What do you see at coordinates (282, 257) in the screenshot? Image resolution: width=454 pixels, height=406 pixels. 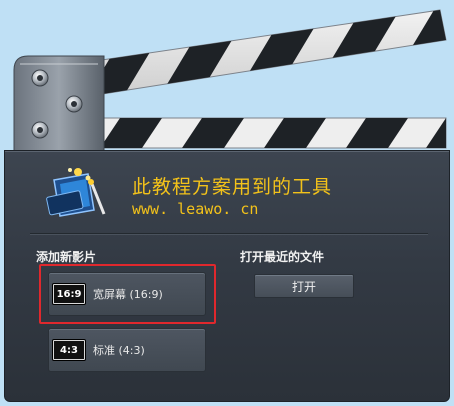 I see `open-recent-title: 打开最近的文件` at bounding box center [282, 257].